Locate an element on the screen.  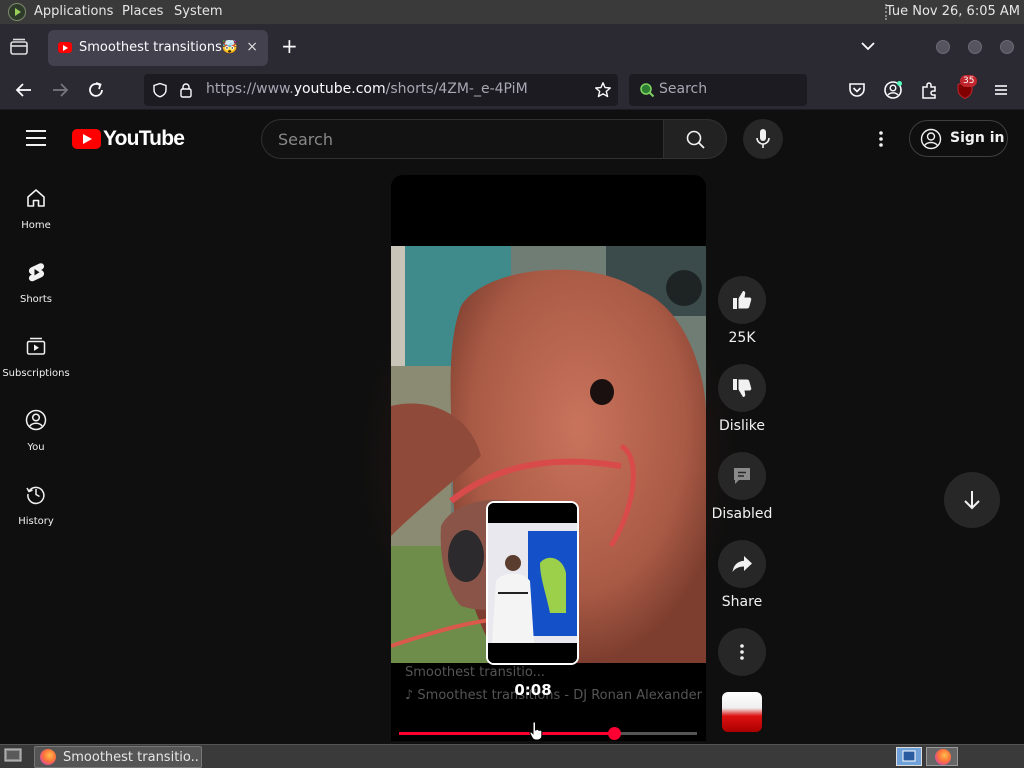
guide-item-label: You is located at coordinates (36, 447).